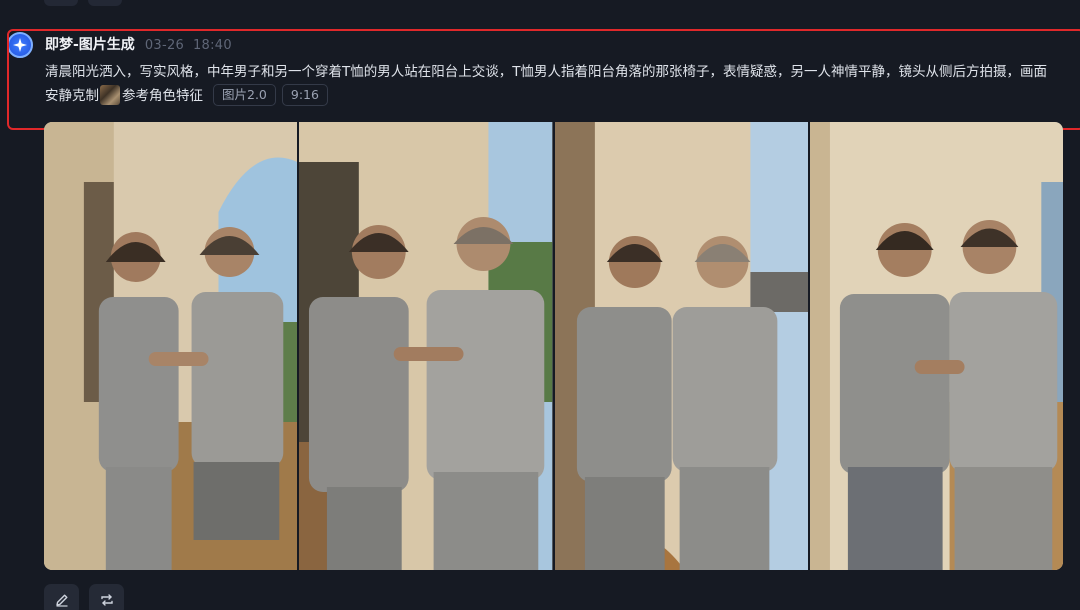  I want to click on previous-action-button, so click(61, 3).